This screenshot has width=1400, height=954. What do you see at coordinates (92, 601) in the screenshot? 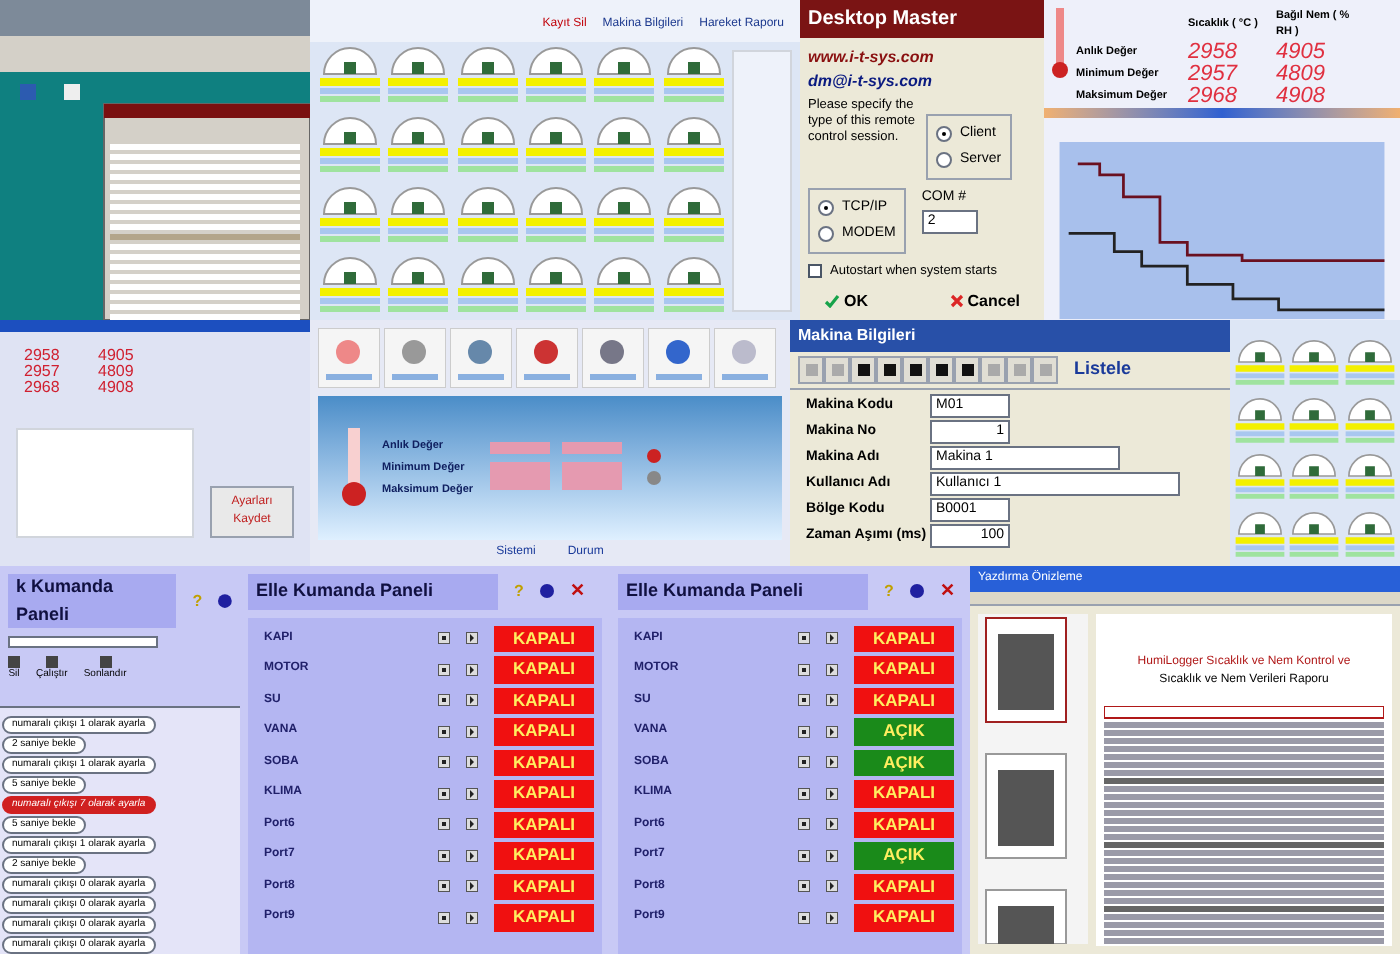
I see `panel-title: k Kumanda Paneli` at bounding box center [92, 601].